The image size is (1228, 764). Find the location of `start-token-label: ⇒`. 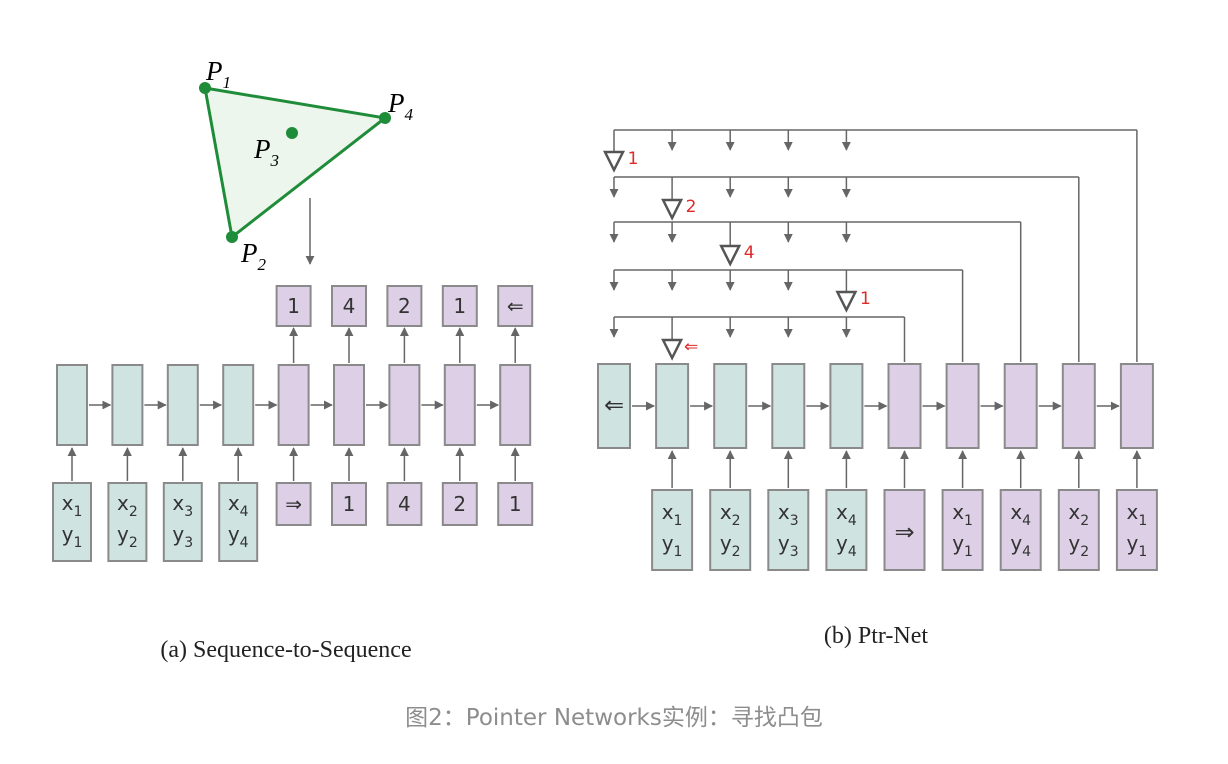

start-token-label: ⇒ is located at coordinates (904, 532).